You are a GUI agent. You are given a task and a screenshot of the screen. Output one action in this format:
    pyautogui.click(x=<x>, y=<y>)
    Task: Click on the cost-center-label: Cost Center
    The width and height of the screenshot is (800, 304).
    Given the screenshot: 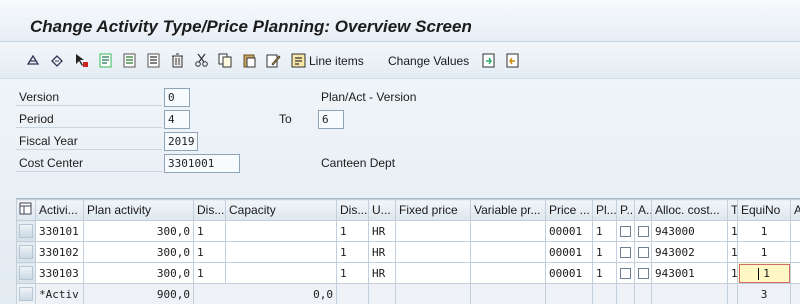 What is the action you would take?
    pyautogui.click(x=89, y=163)
    